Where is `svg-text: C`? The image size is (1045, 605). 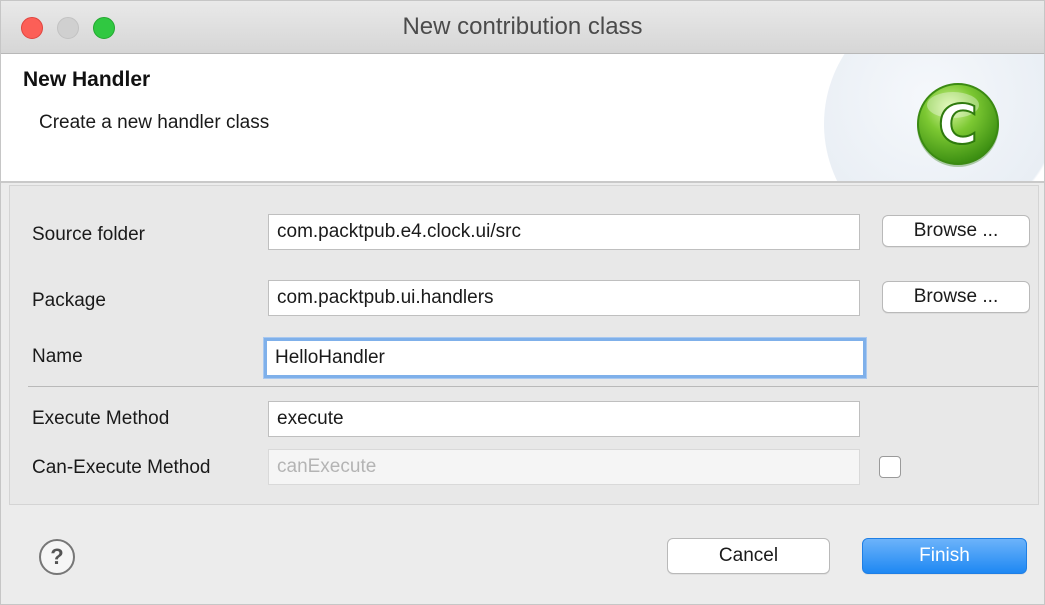
svg-text: C is located at coordinates (958, 124).